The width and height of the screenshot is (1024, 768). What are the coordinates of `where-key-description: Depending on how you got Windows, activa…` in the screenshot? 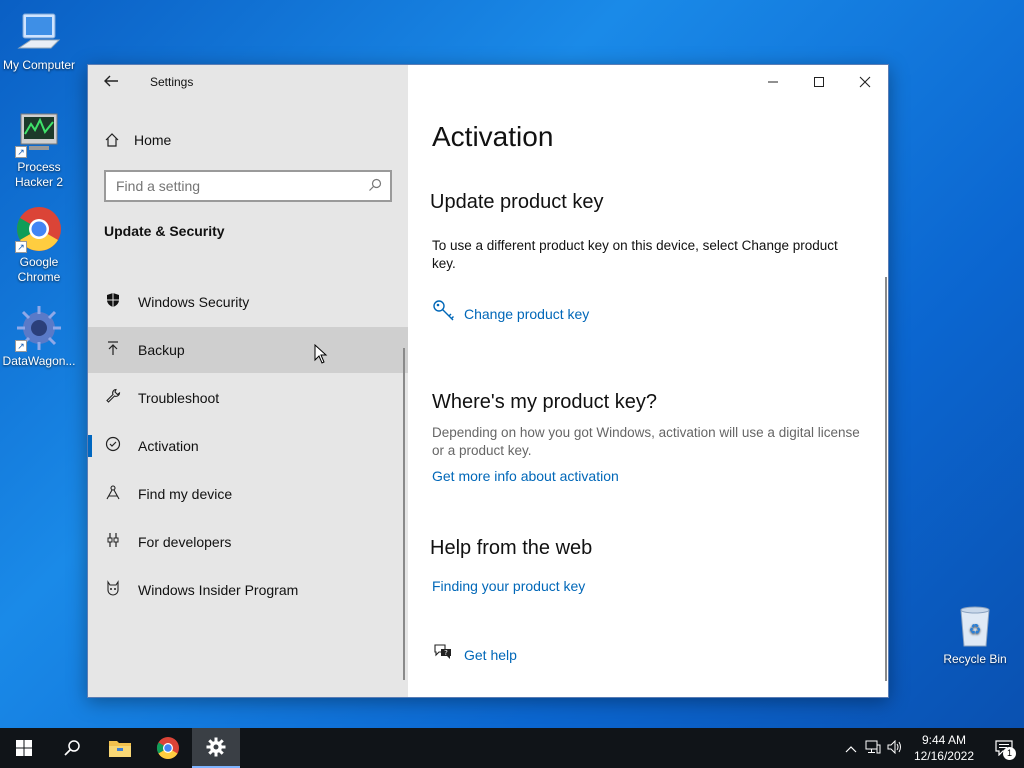 It's located at (646, 441).